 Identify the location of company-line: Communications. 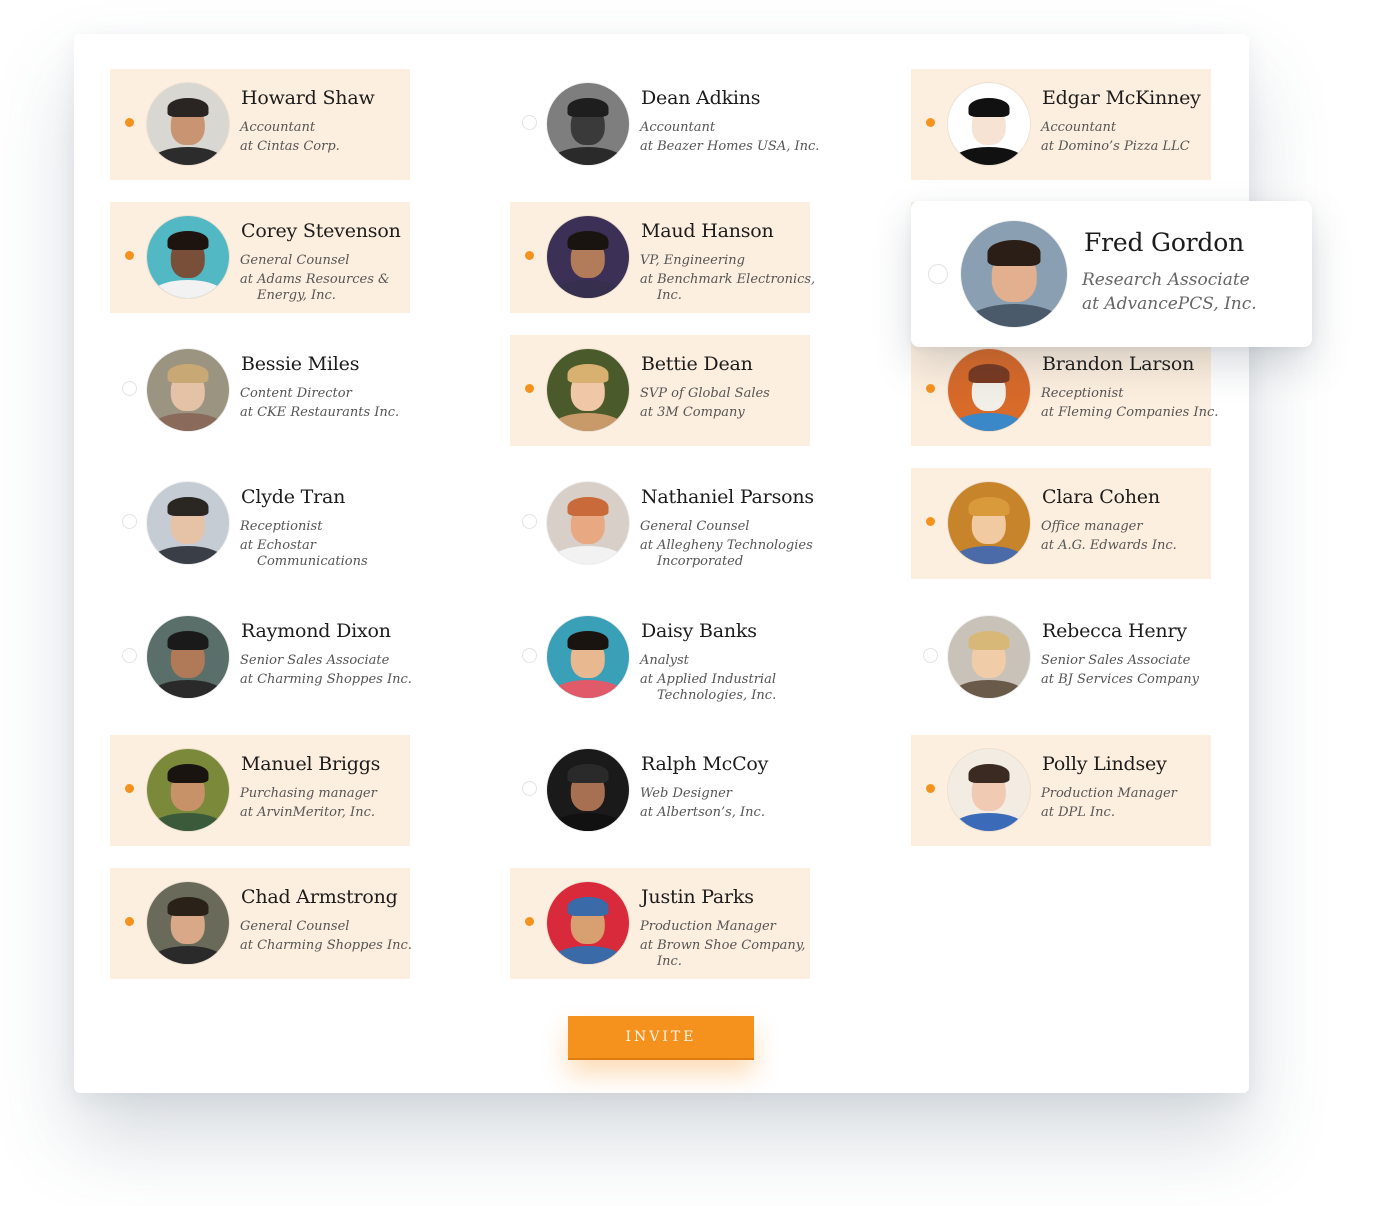
(312, 561).